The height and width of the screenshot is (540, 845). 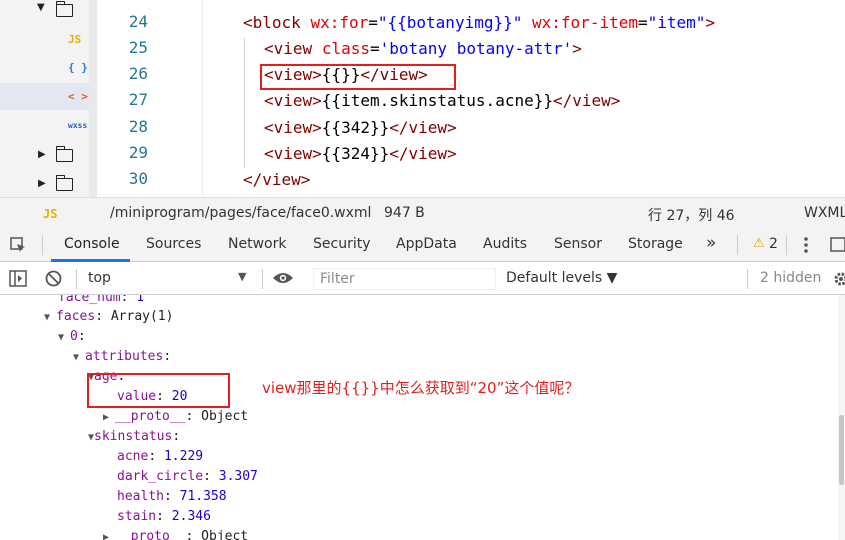 I want to click on warning-icon: ⚠, so click(x=759, y=243).